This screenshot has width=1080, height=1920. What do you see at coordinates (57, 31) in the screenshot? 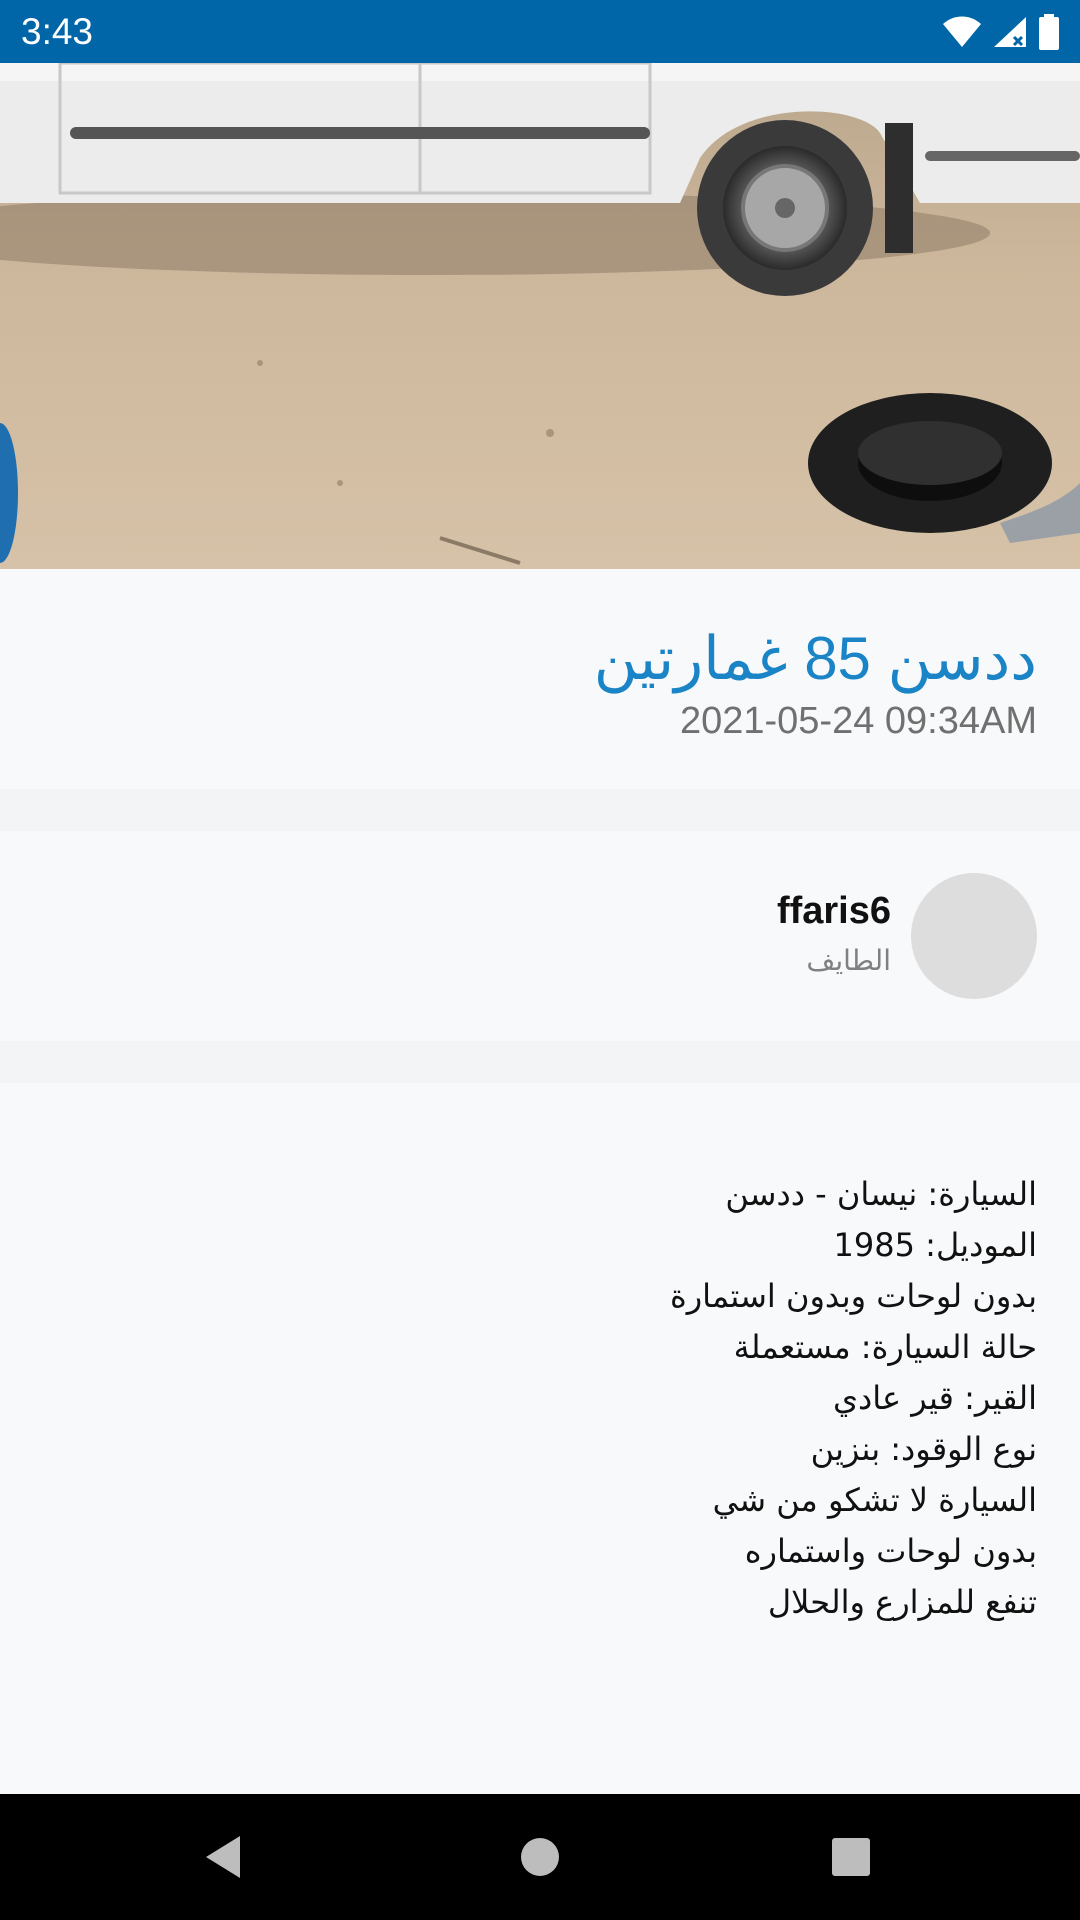
I see `status-time: 3:43` at bounding box center [57, 31].